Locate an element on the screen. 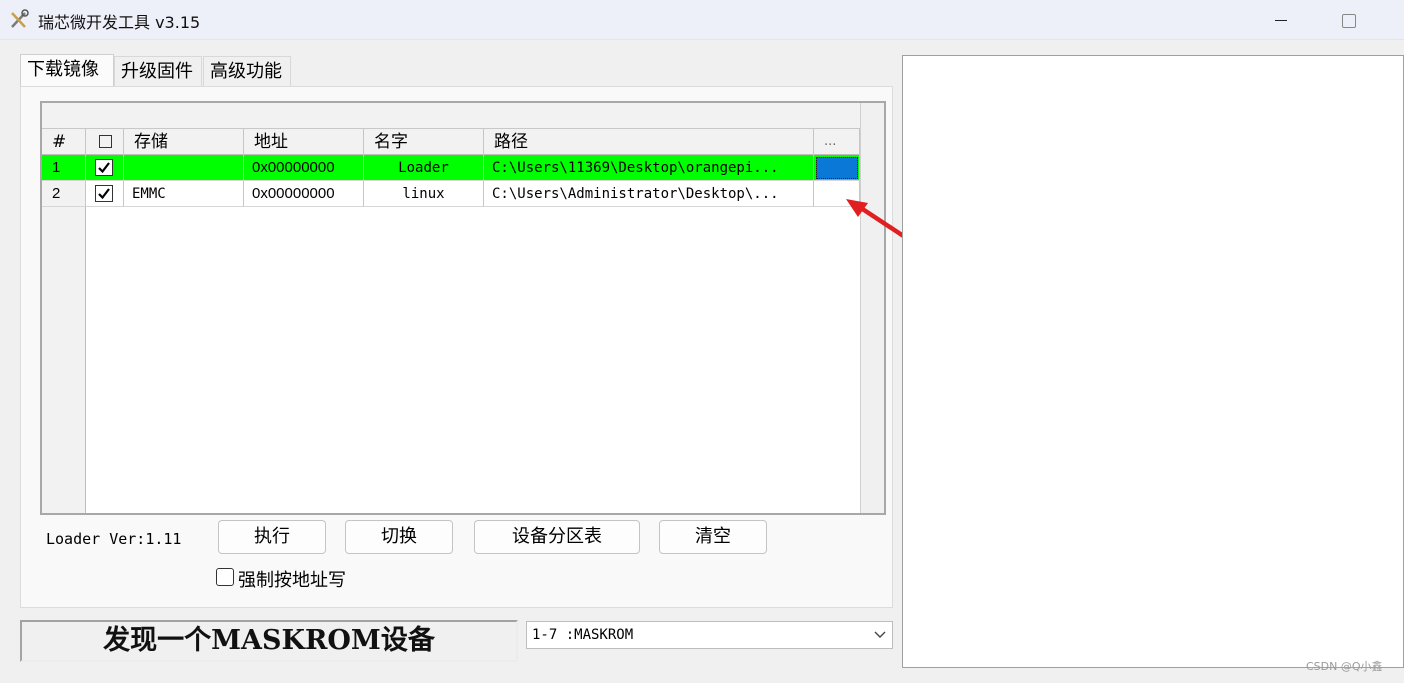  header-address: 地址 is located at coordinates (304, 142).